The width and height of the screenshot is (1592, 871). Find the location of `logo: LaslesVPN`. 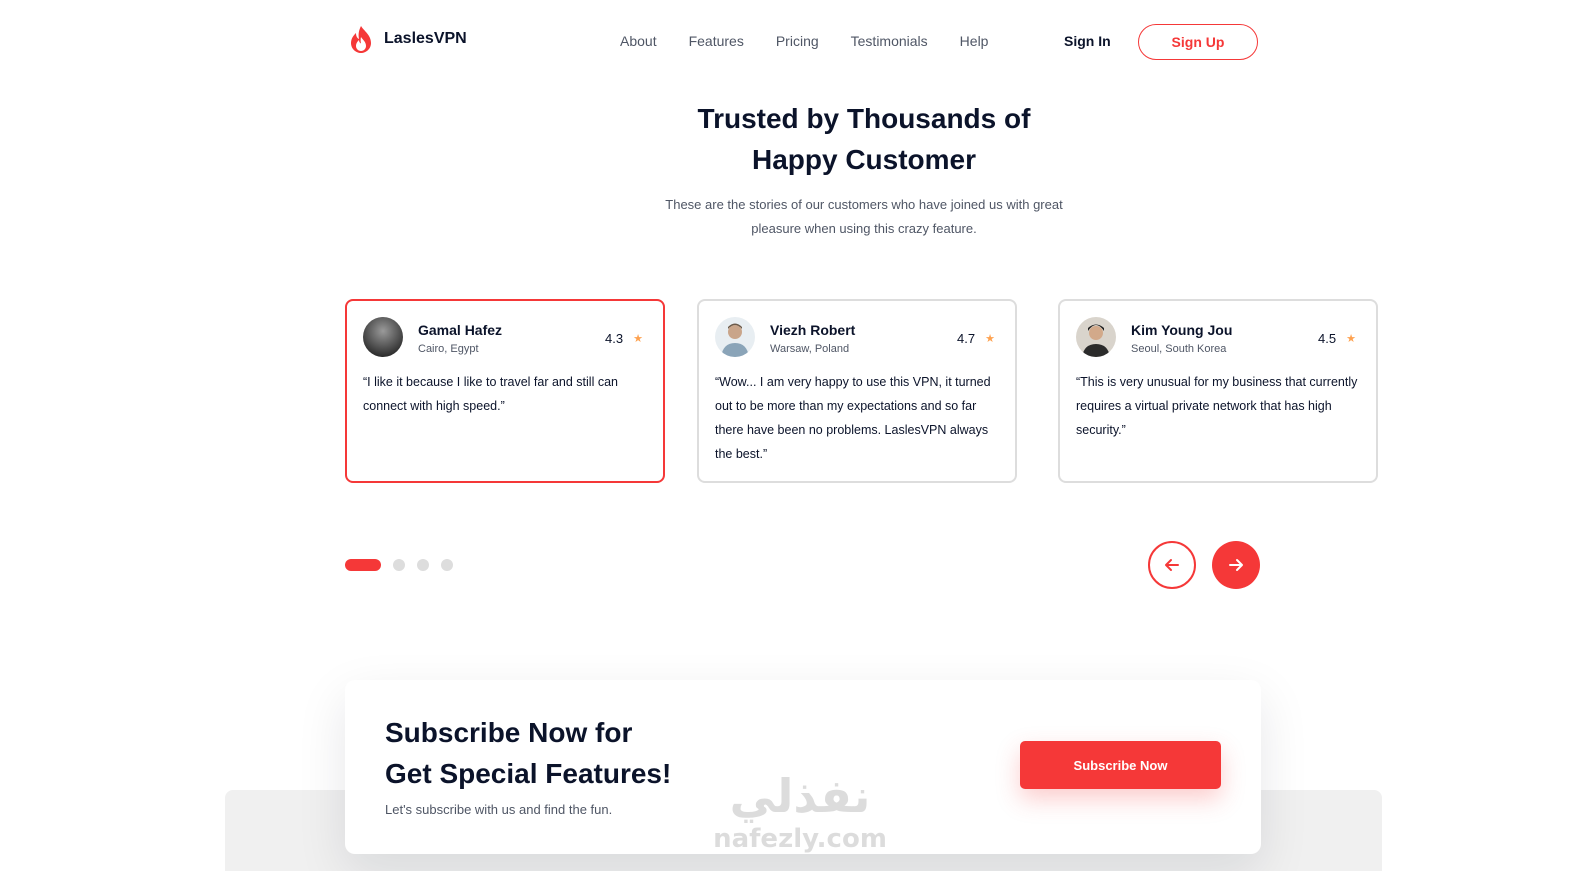

logo: LaslesVPN is located at coordinates (406, 39).